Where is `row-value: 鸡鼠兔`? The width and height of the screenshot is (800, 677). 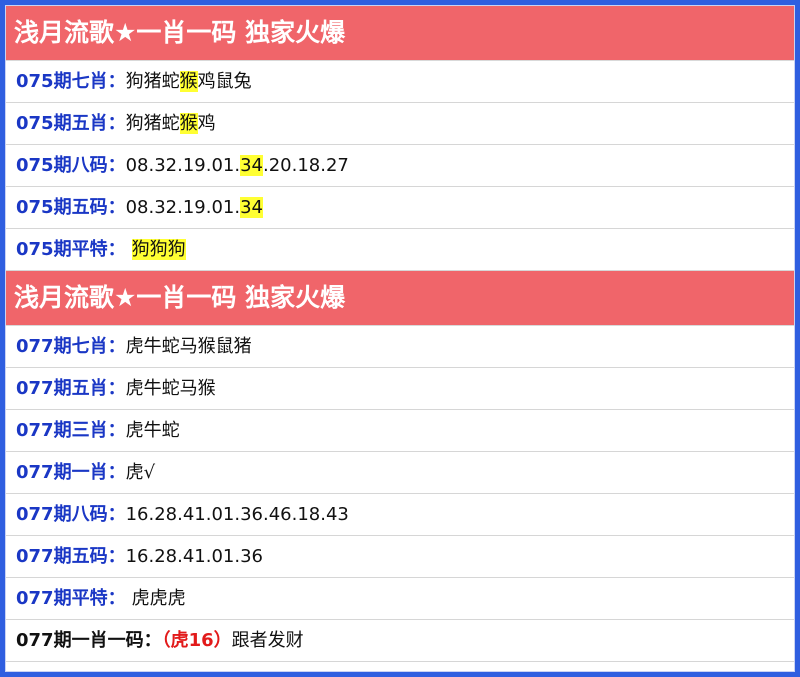 row-value: 鸡鼠兔 is located at coordinates (224, 81).